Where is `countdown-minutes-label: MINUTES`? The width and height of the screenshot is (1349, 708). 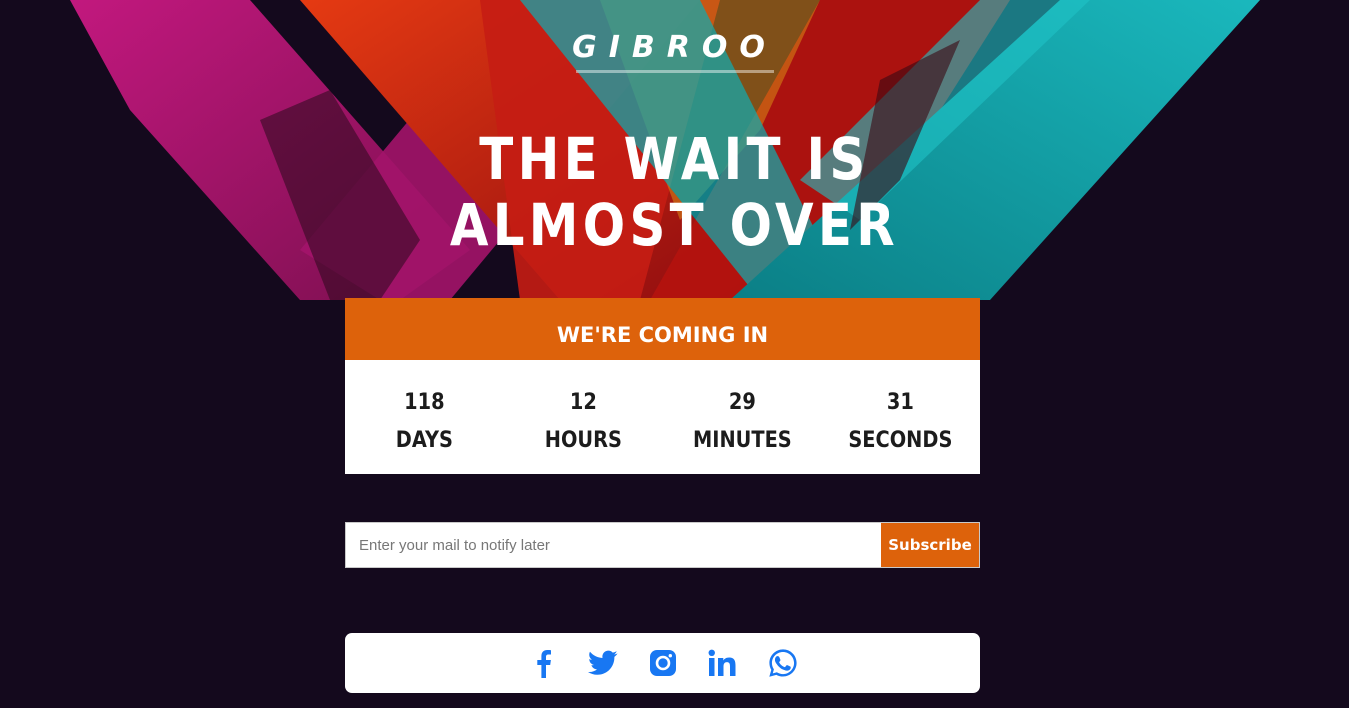 countdown-minutes-label: MINUTES is located at coordinates (742, 440).